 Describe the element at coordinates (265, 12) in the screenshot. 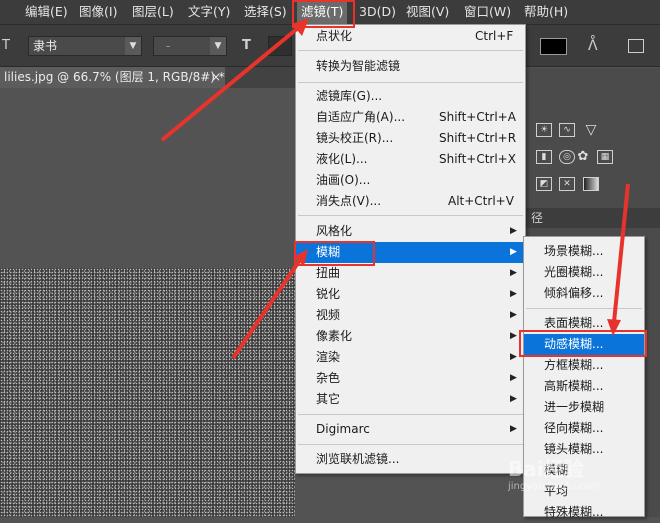

I see `menu-select: 选择(S)` at that location.